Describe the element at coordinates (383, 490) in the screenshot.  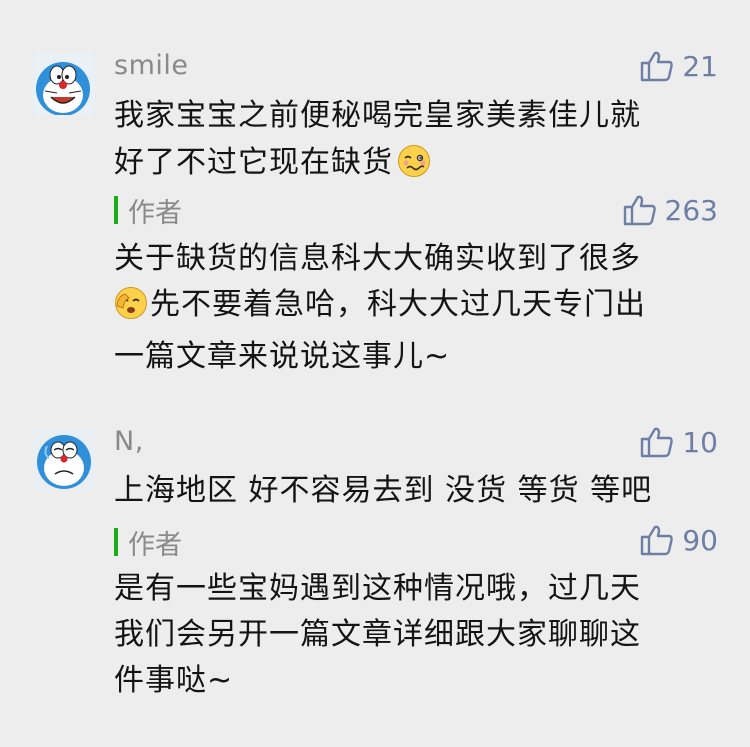
I see `comment-line: 上海地区 好不容易去到 没货 等货 等吧` at that location.